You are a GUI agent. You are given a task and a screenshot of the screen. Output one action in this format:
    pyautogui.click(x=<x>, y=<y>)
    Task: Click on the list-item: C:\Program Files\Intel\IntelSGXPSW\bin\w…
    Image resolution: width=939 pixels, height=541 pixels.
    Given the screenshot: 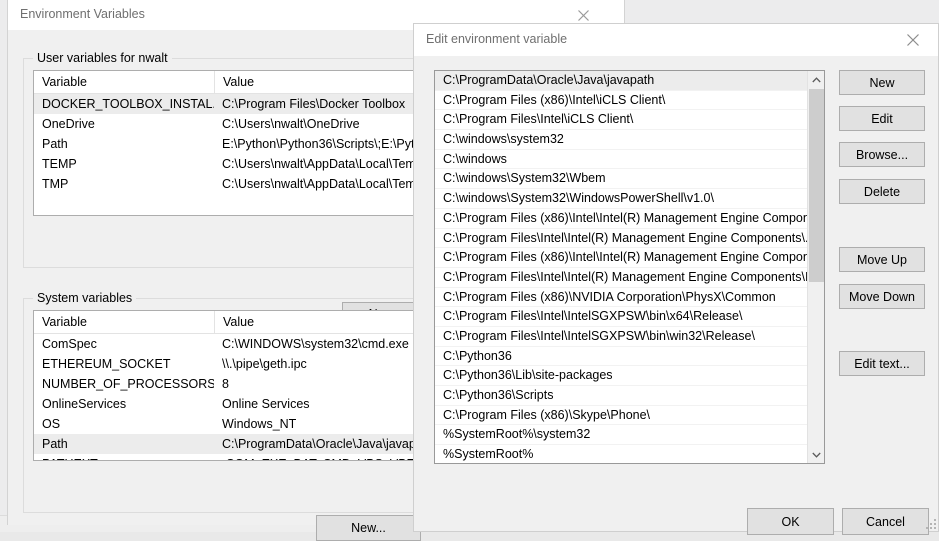 What is the action you would take?
    pyautogui.click(x=621, y=337)
    